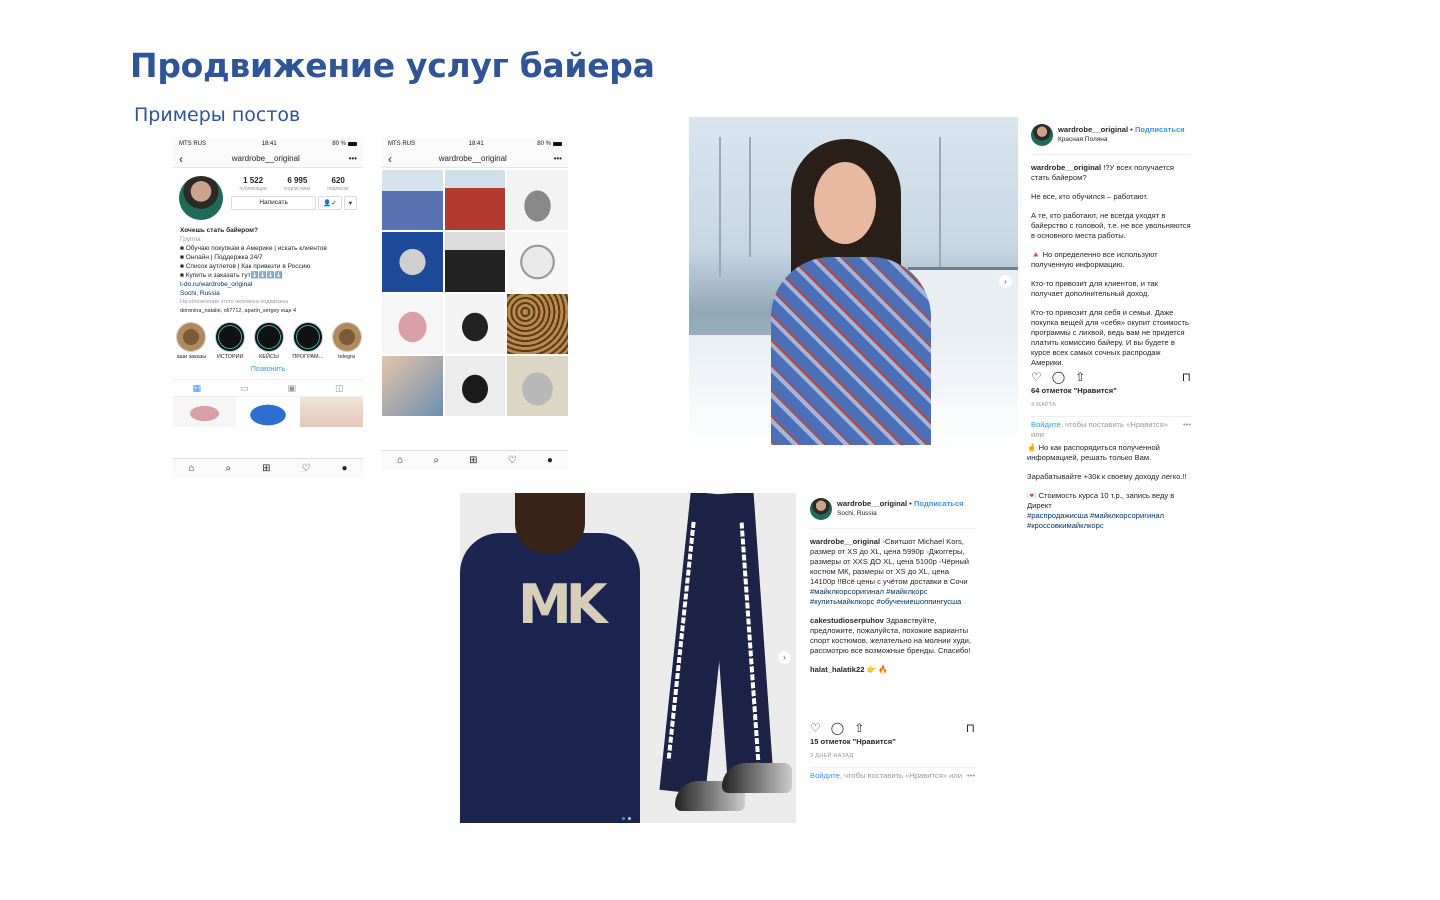 The width and height of the screenshot is (1440, 900). I want to click on posts-count: 1 522, so click(253, 180).